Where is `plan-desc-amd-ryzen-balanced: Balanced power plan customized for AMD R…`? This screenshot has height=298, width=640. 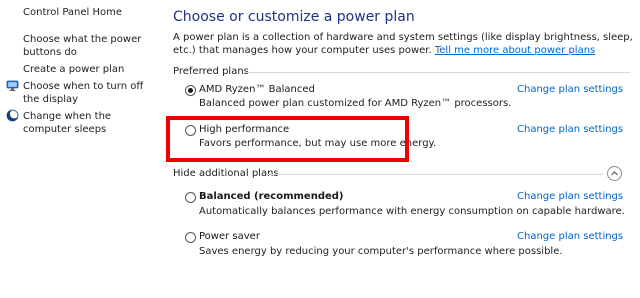
plan-desc-amd-ryzen-balanced: Balanced power plan customized for AMD R… is located at coordinates (355, 103).